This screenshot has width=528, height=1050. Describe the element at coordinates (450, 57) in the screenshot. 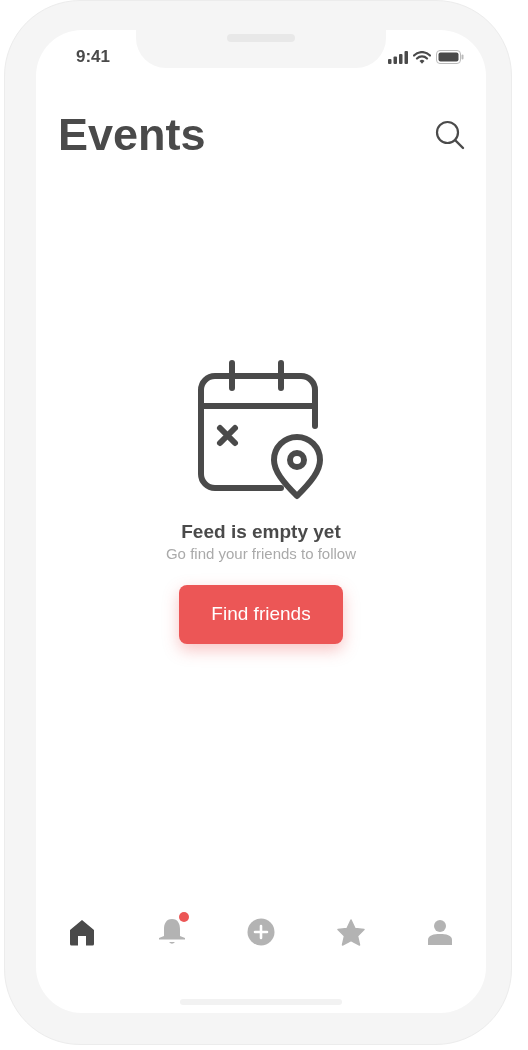

I see `battery-icon` at that location.